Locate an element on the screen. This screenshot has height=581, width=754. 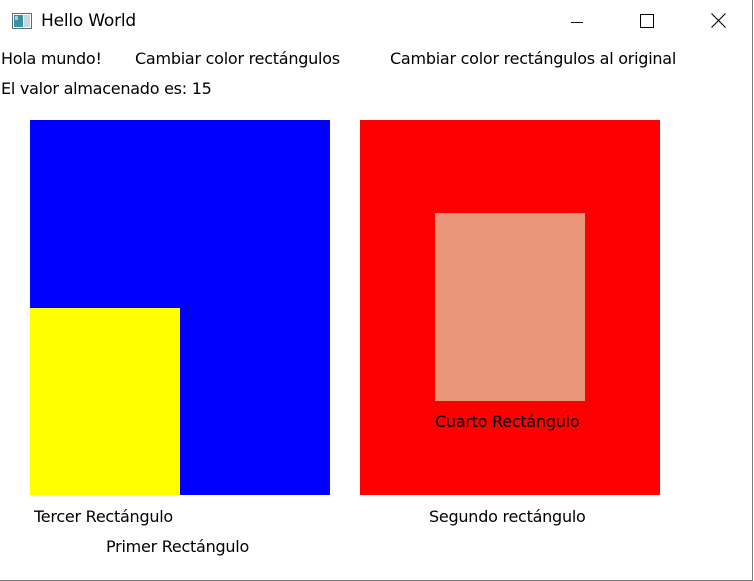
maximize-icon is located at coordinates (647, 22).